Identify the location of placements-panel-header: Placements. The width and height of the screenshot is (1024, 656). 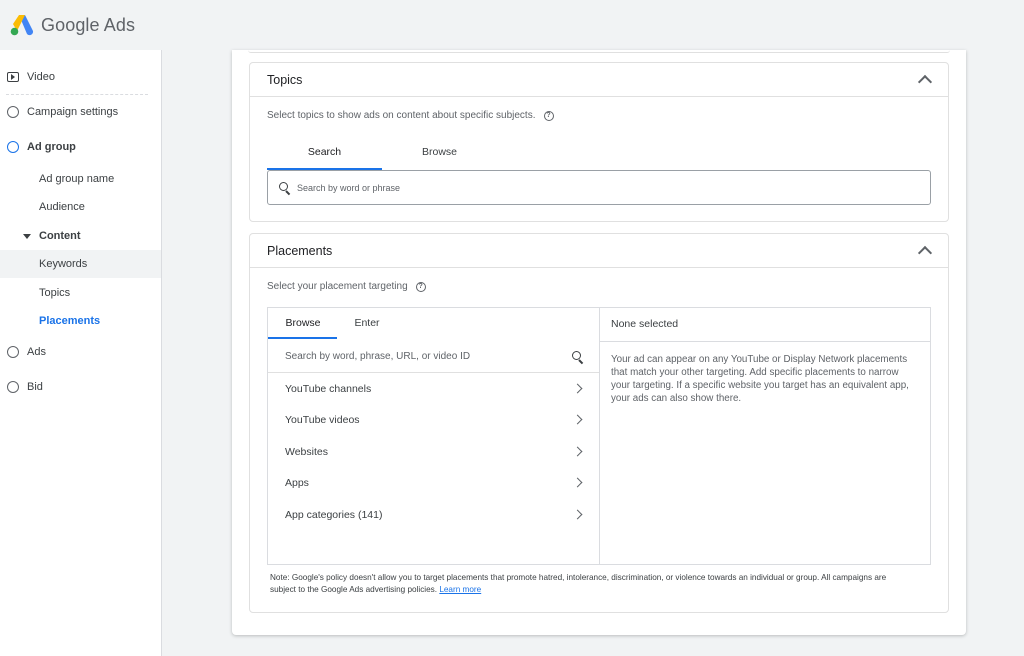
(599, 251).